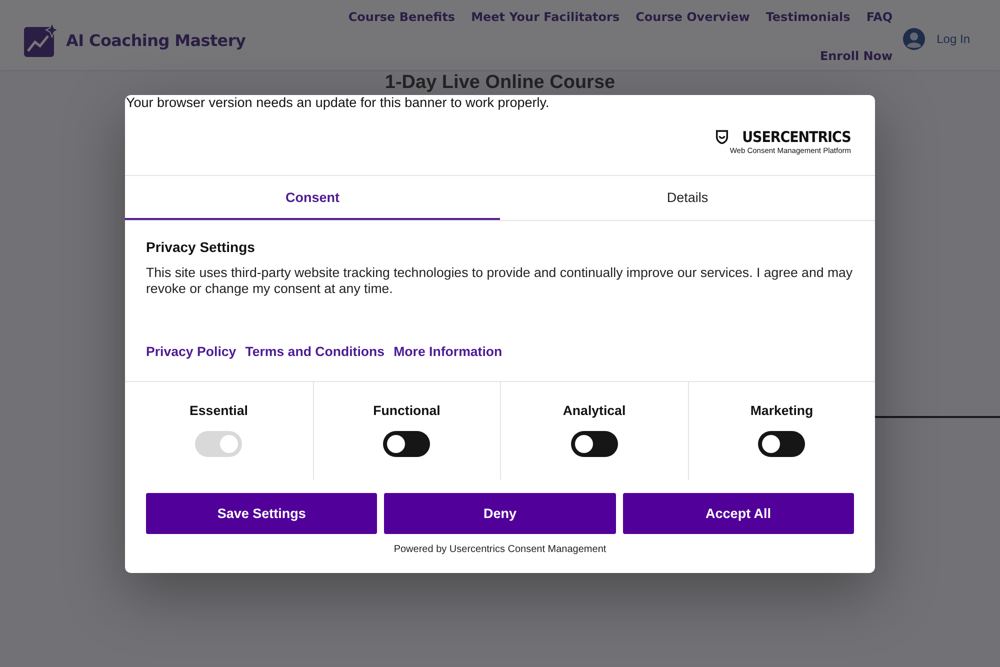  What do you see at coordinates (594, 410) in the screenshot?
I see `category-label: Analytical` at bounding box center [594, 410].